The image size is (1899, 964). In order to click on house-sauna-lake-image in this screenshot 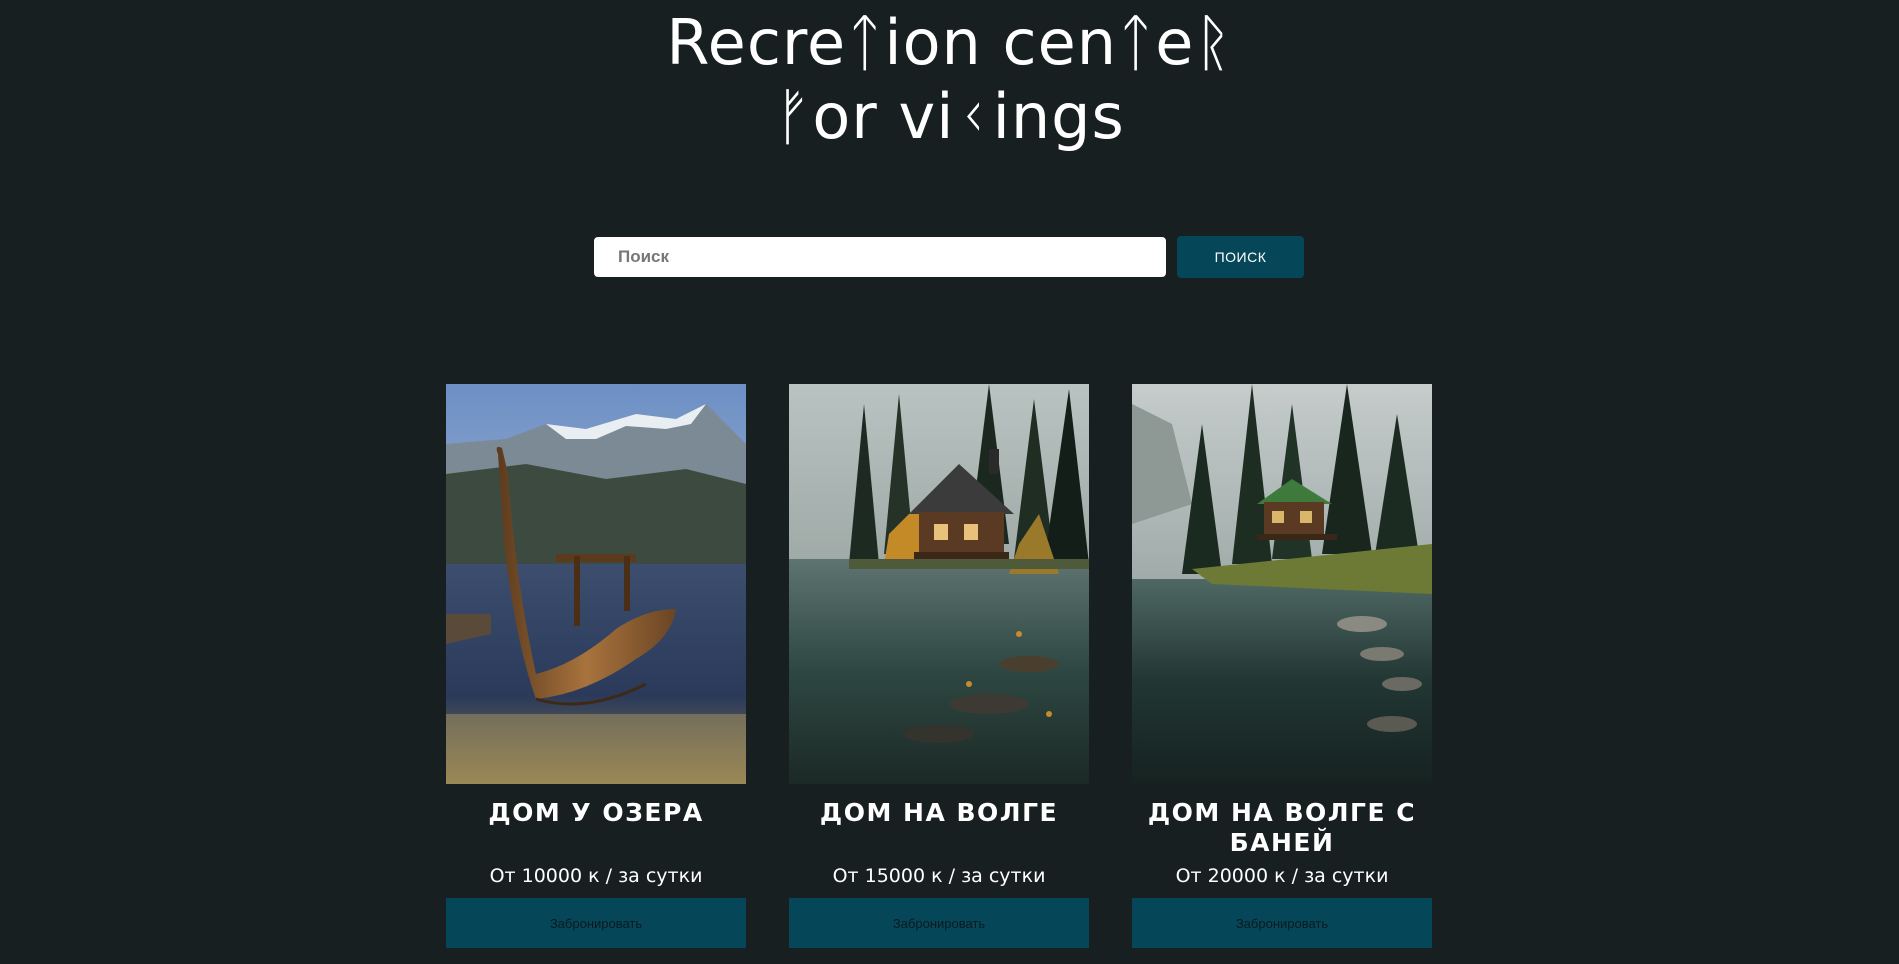, I will do `click(1282, 584)`.